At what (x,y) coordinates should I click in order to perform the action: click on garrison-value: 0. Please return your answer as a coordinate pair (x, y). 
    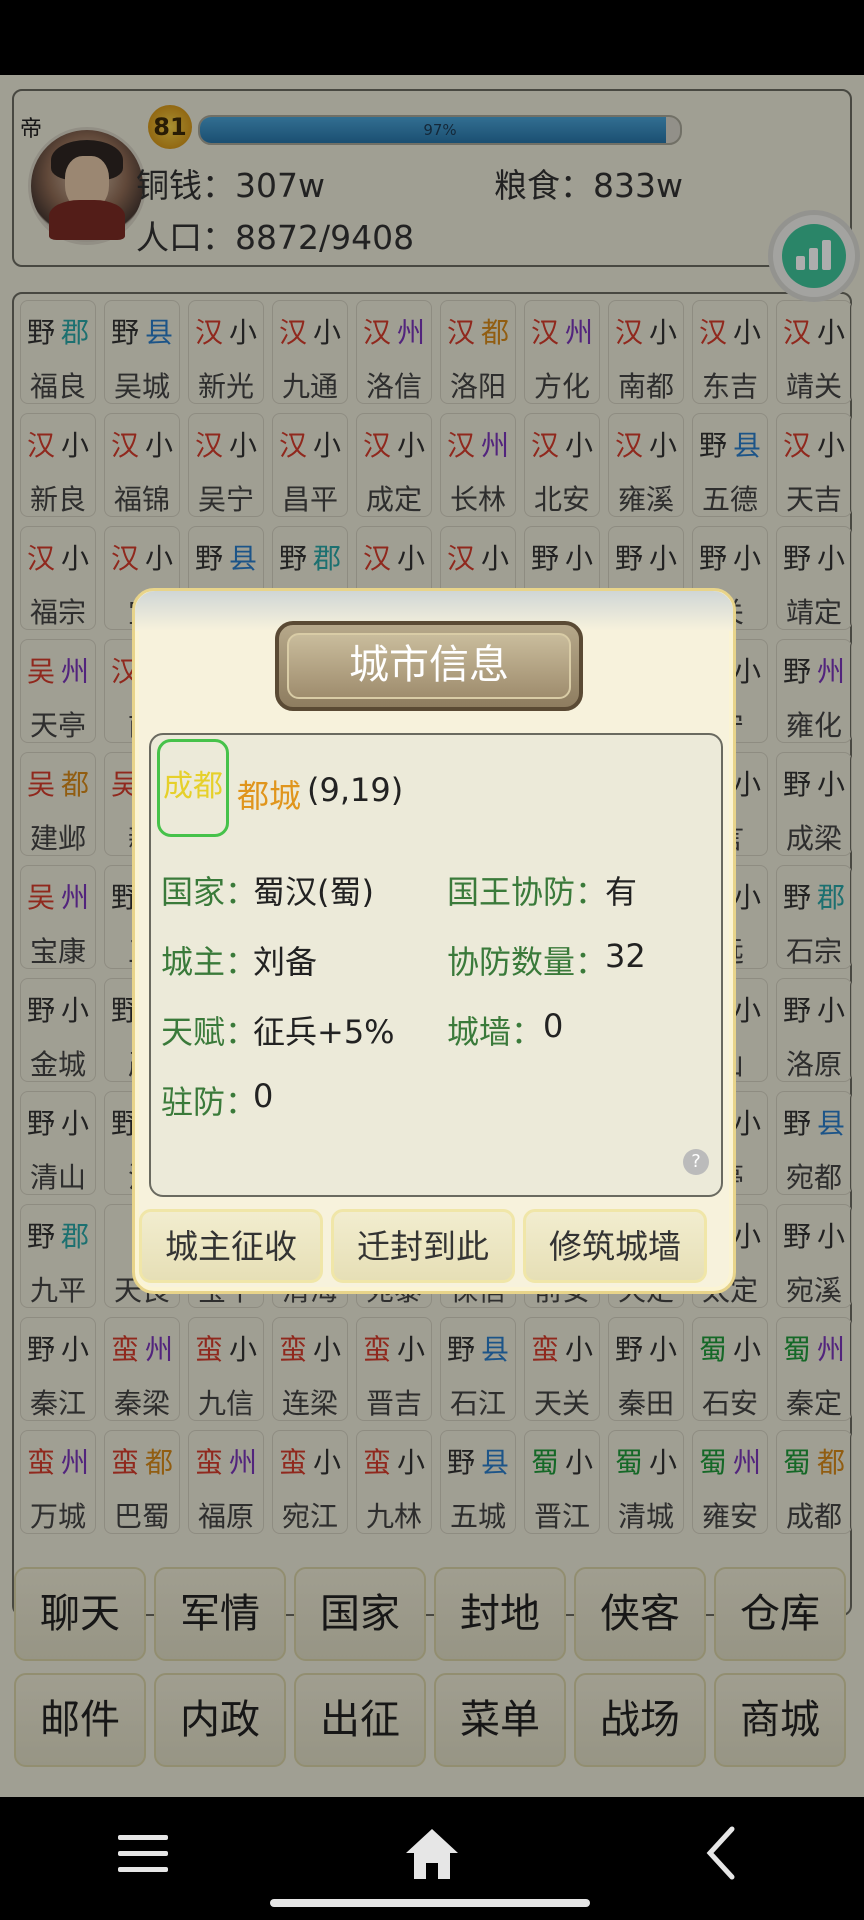
    Looking at the image, I should click on (263, 1096).